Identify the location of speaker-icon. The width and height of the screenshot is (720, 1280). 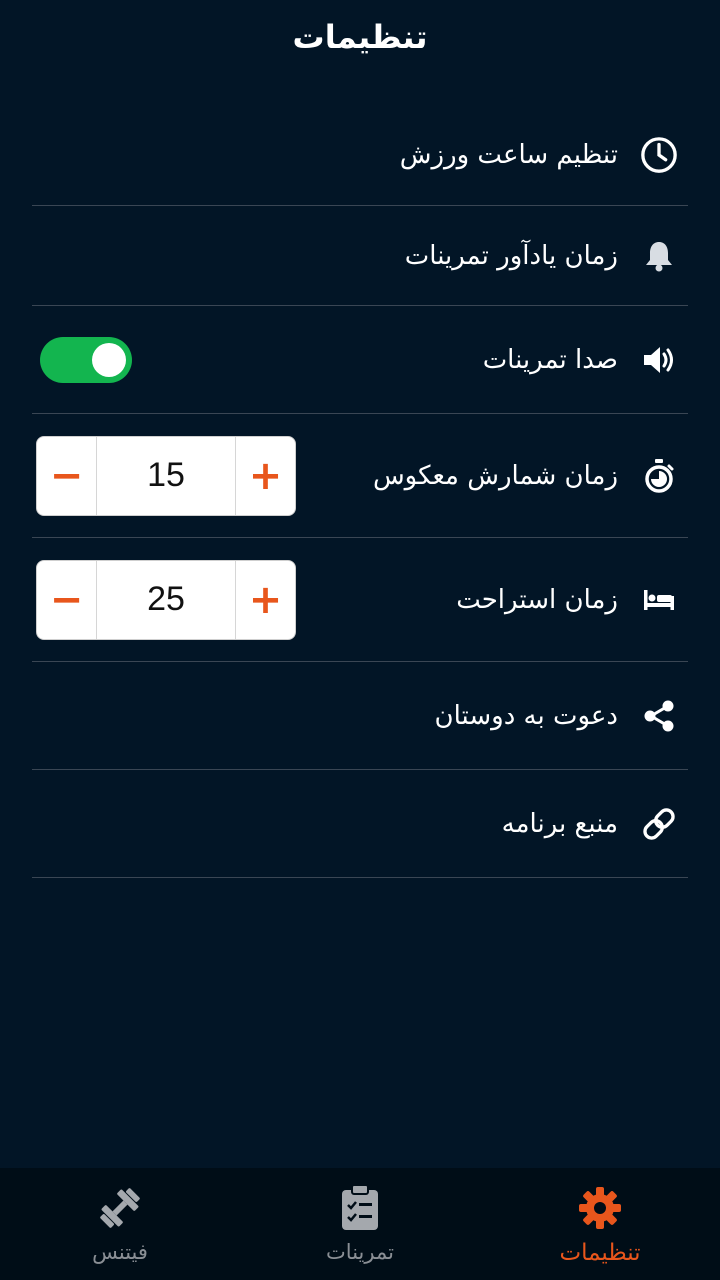
(659, 360).